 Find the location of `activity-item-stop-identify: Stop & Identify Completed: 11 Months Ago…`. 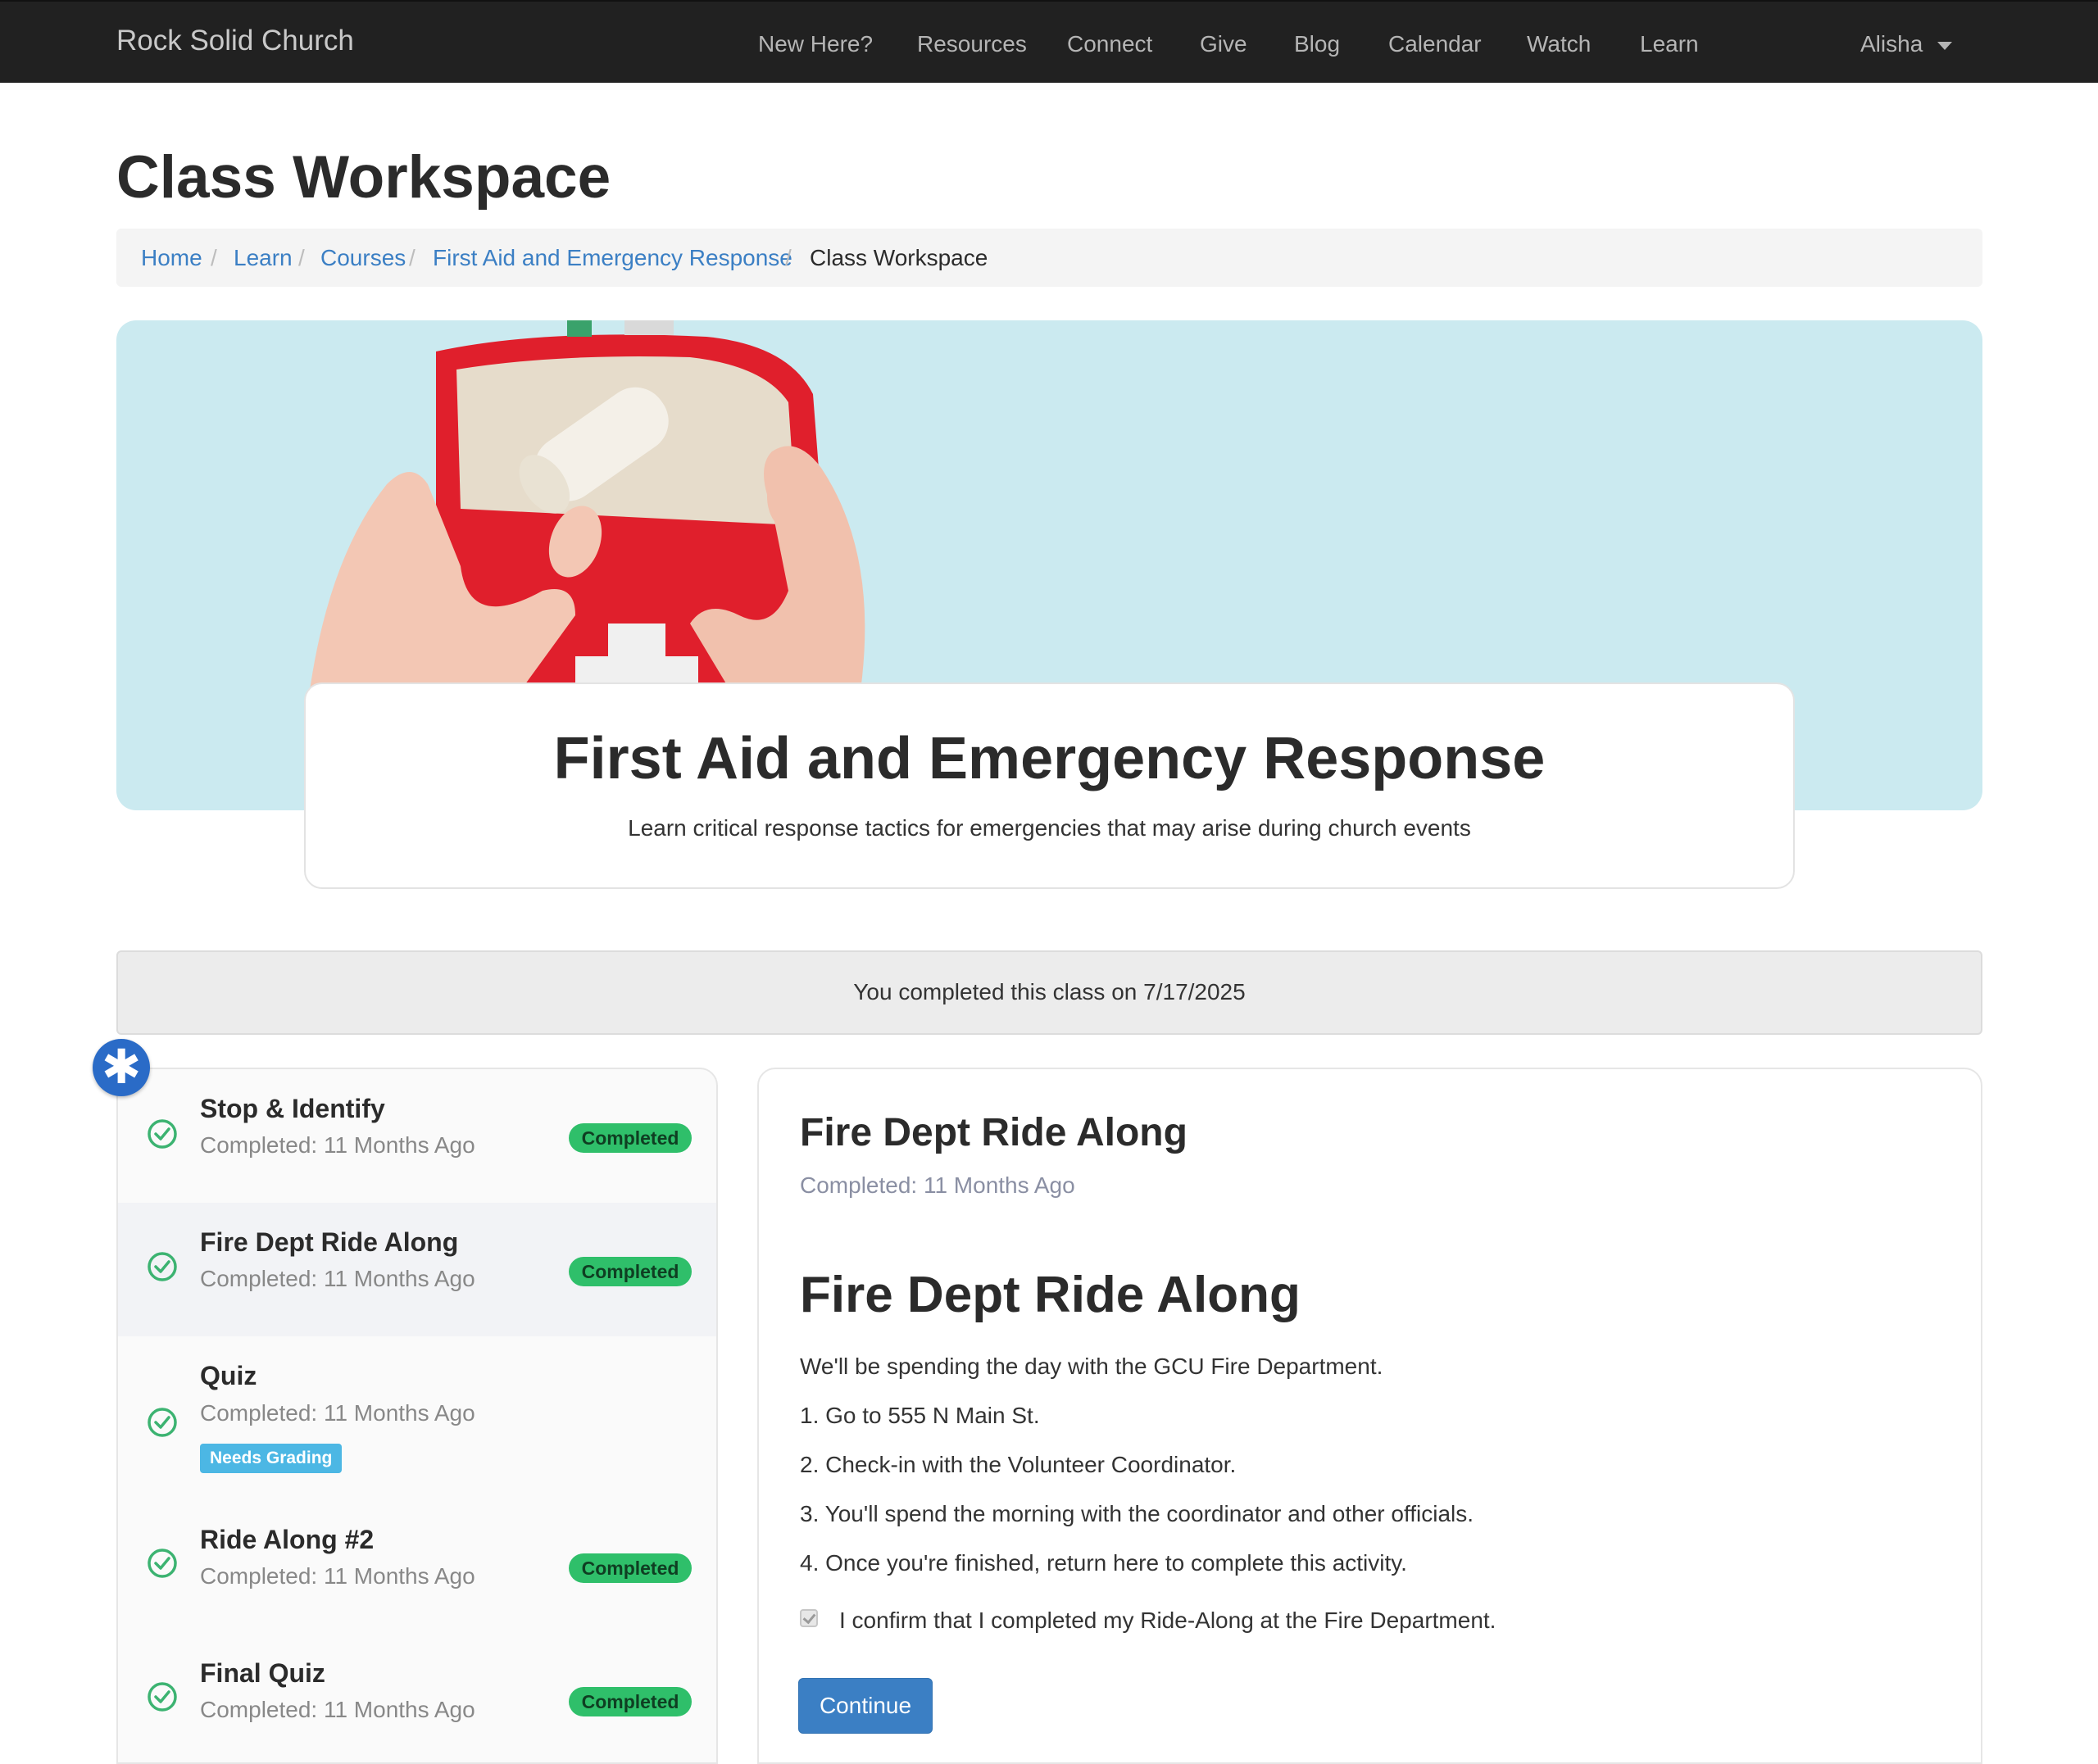

activity-item-stop-identify: Stop & Identify Completed: 11 Months Ago… is located at coordinates (417, 1136).